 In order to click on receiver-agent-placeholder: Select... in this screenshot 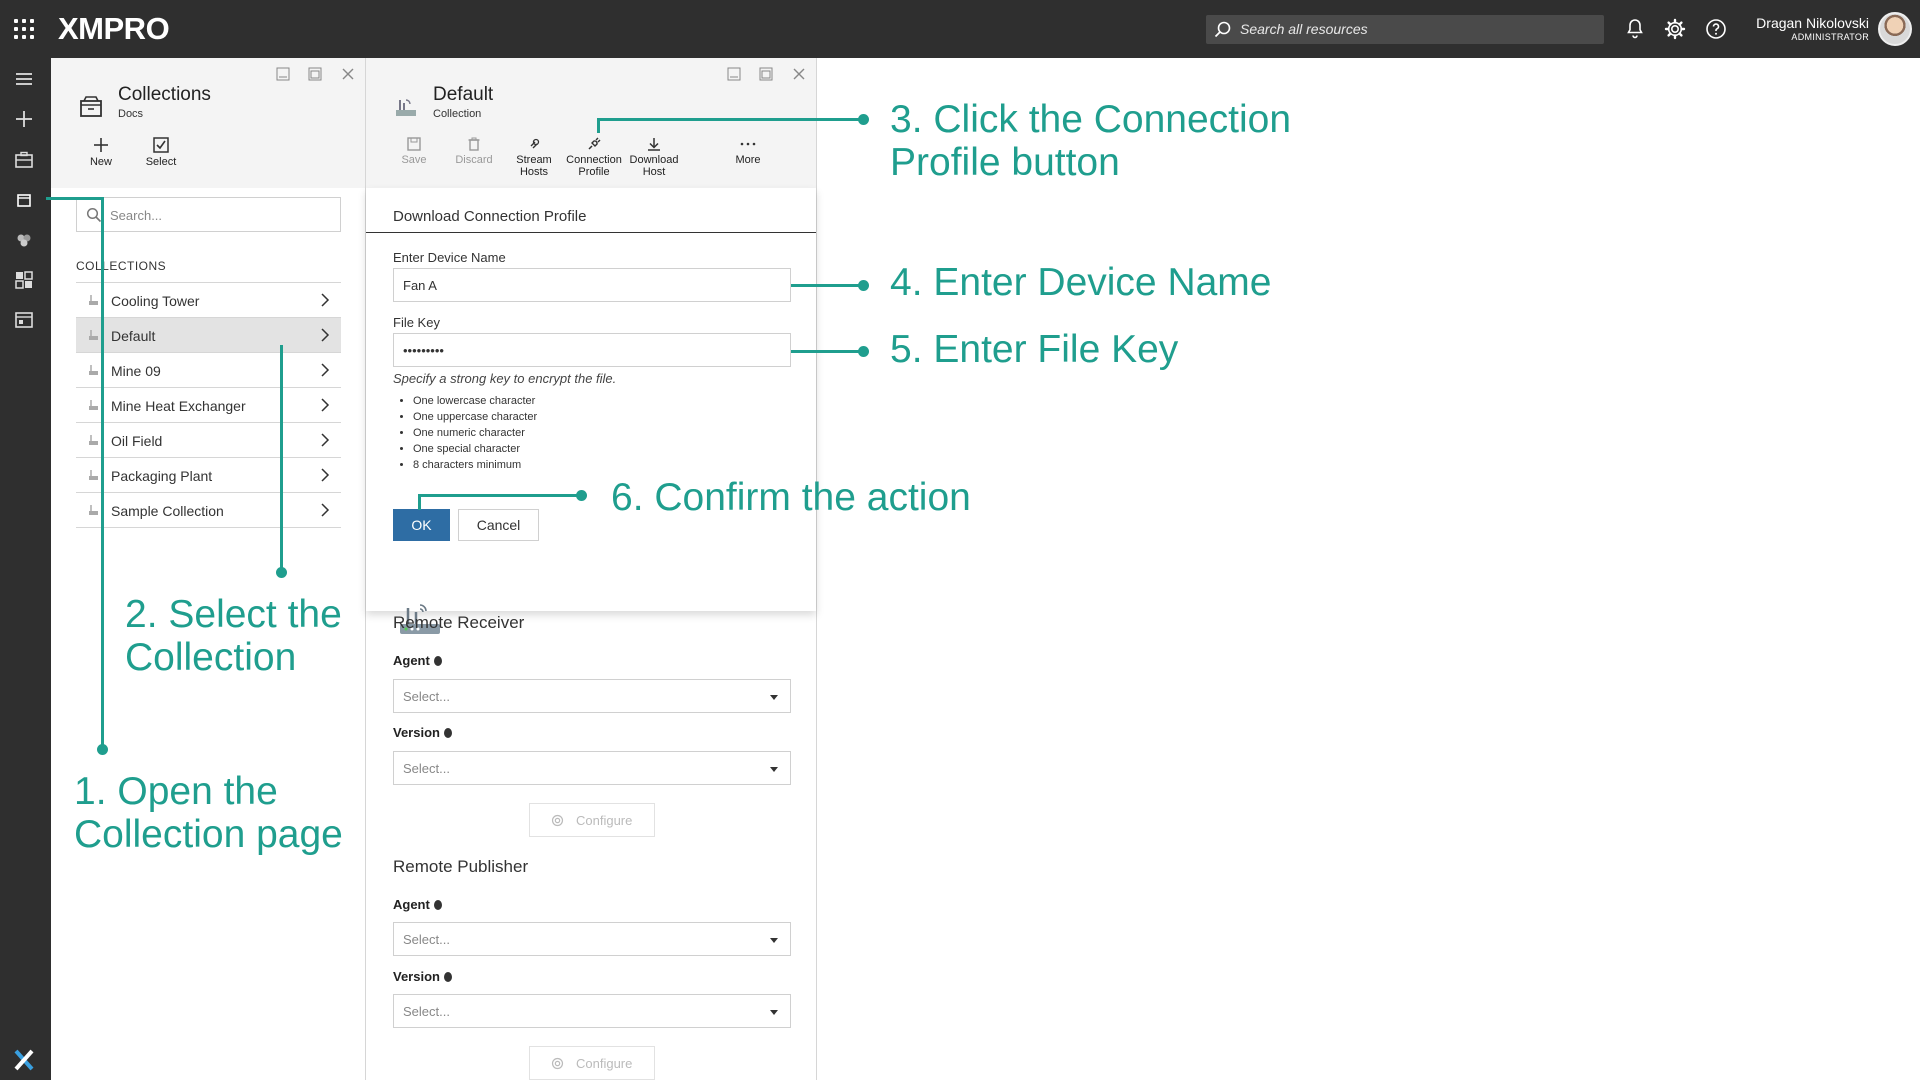, I will do `click(426, 696)`.